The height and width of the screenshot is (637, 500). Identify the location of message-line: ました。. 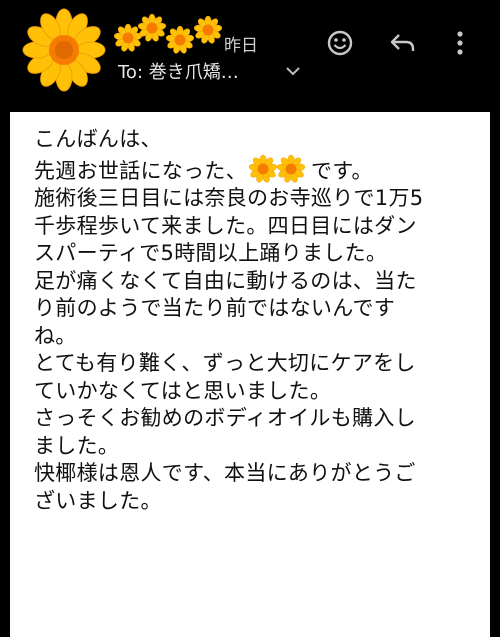
(77, 445).